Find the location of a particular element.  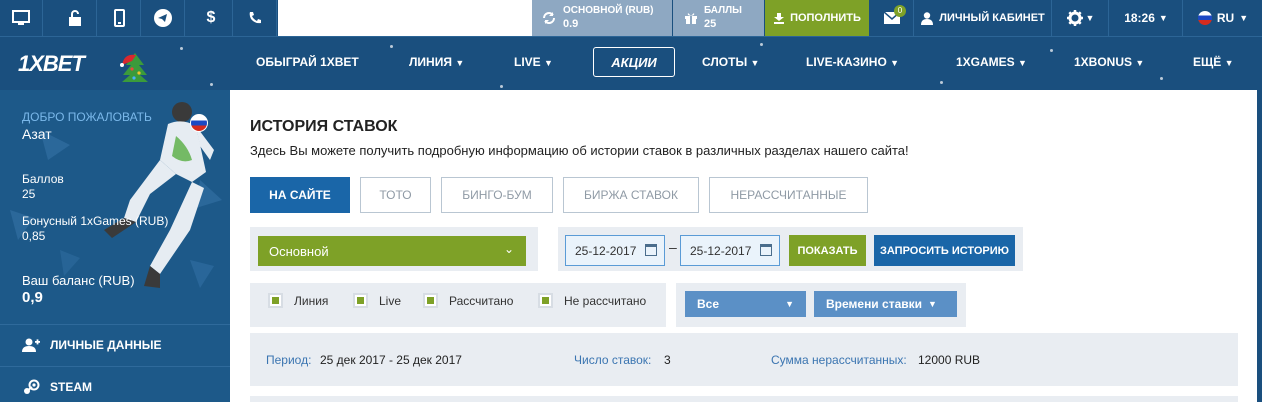

date-to-value: 25-12-2017 is located at coordinates (721, 250).